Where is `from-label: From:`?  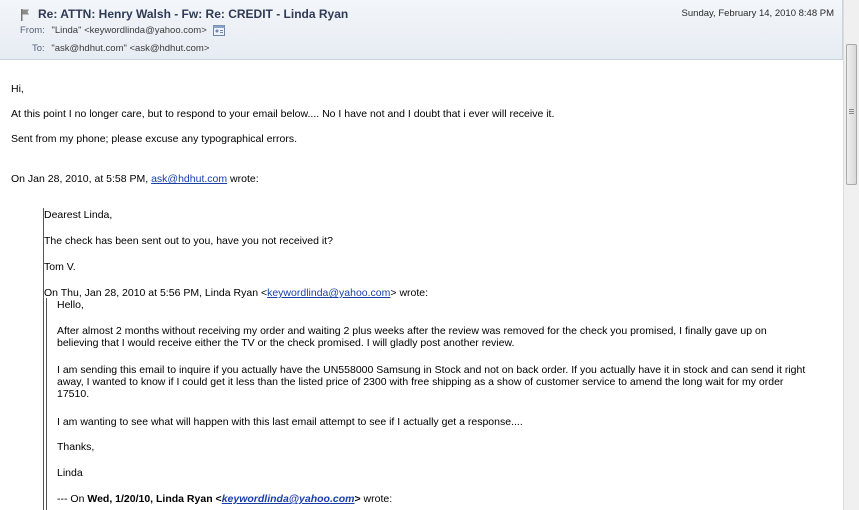 from-label: From: is located at coordinates (32, 30).